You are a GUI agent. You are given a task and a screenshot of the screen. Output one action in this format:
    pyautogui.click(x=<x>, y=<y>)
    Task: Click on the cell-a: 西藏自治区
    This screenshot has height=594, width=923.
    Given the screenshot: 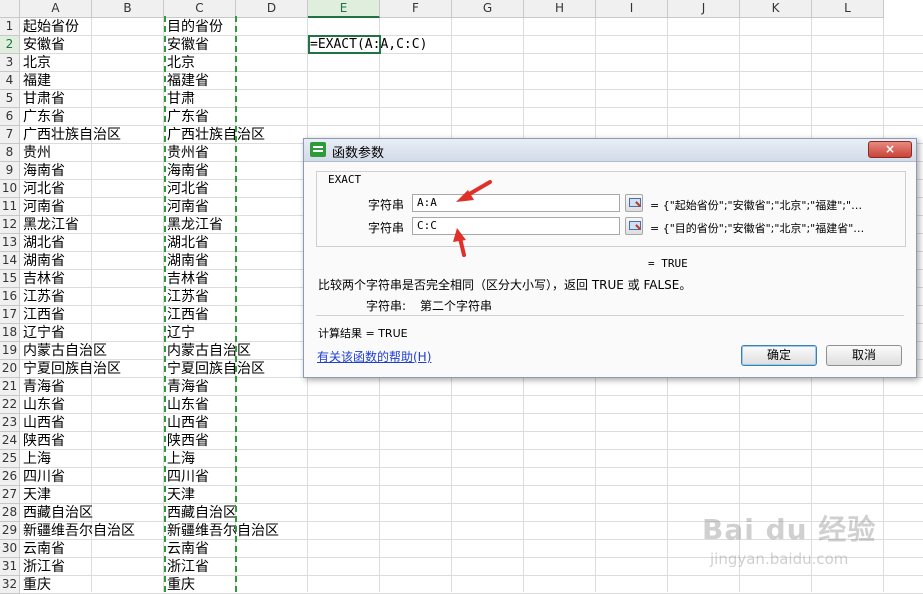 What is the action you would take?
    pyautogui.click(x=56, y=513)
    